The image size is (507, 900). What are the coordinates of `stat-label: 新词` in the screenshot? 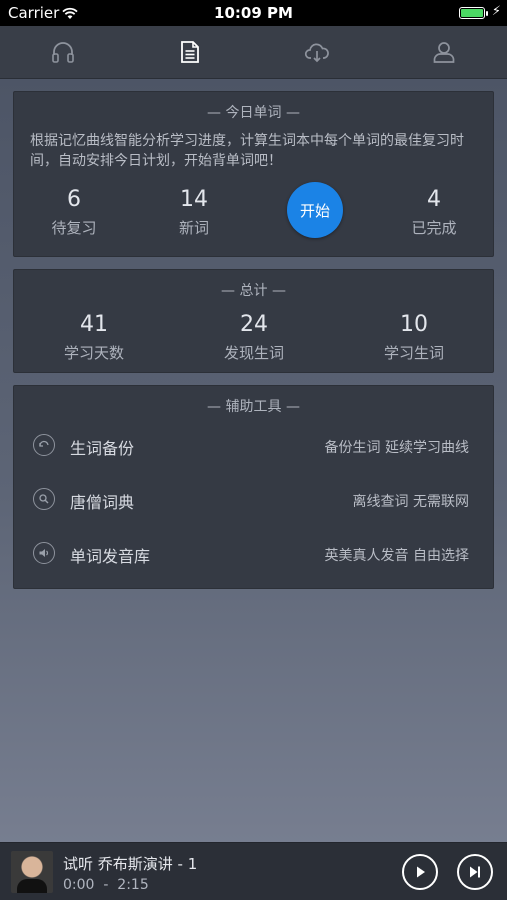 It's located at (193, 228).